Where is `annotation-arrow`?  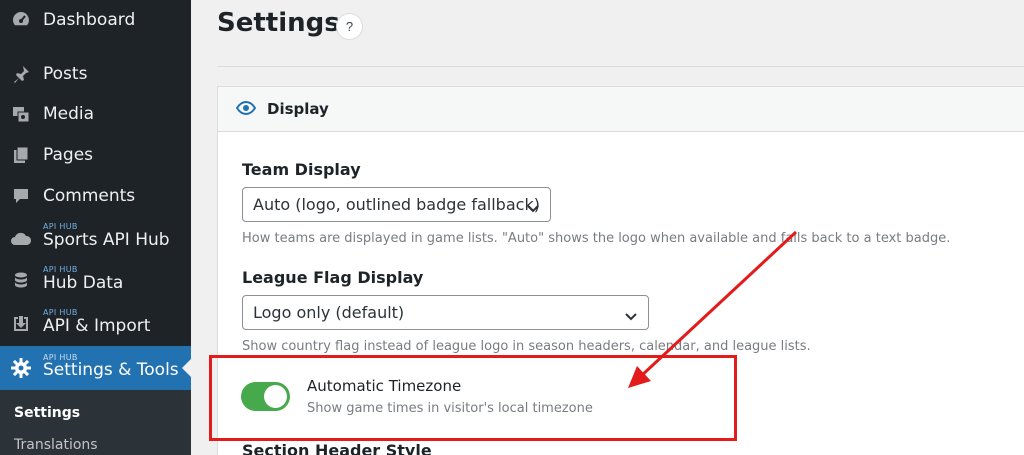
annotation-arrow is located at coordinates (713, 309).